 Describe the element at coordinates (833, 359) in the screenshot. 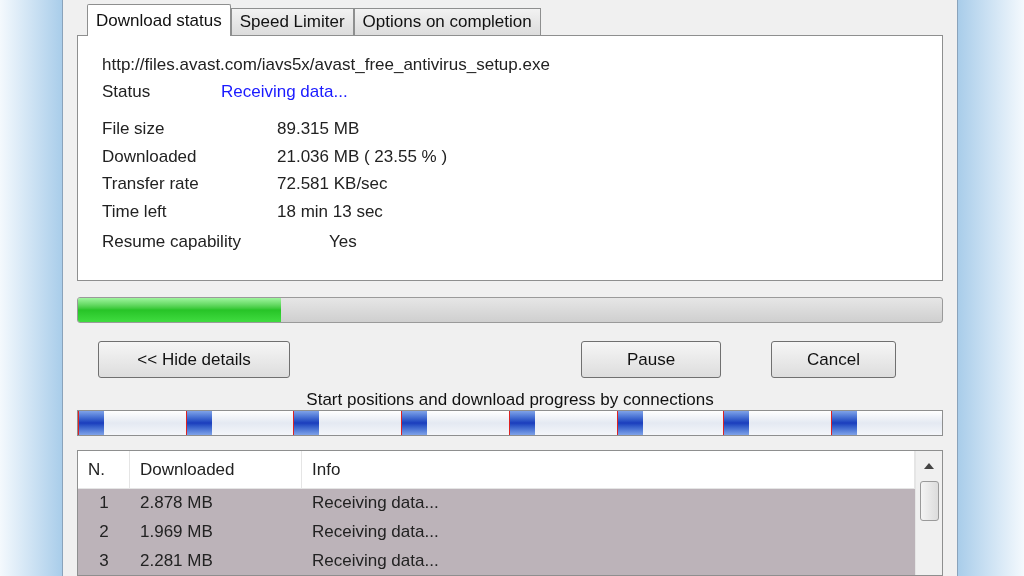

I see `dialog-button: Cancel` at that location.